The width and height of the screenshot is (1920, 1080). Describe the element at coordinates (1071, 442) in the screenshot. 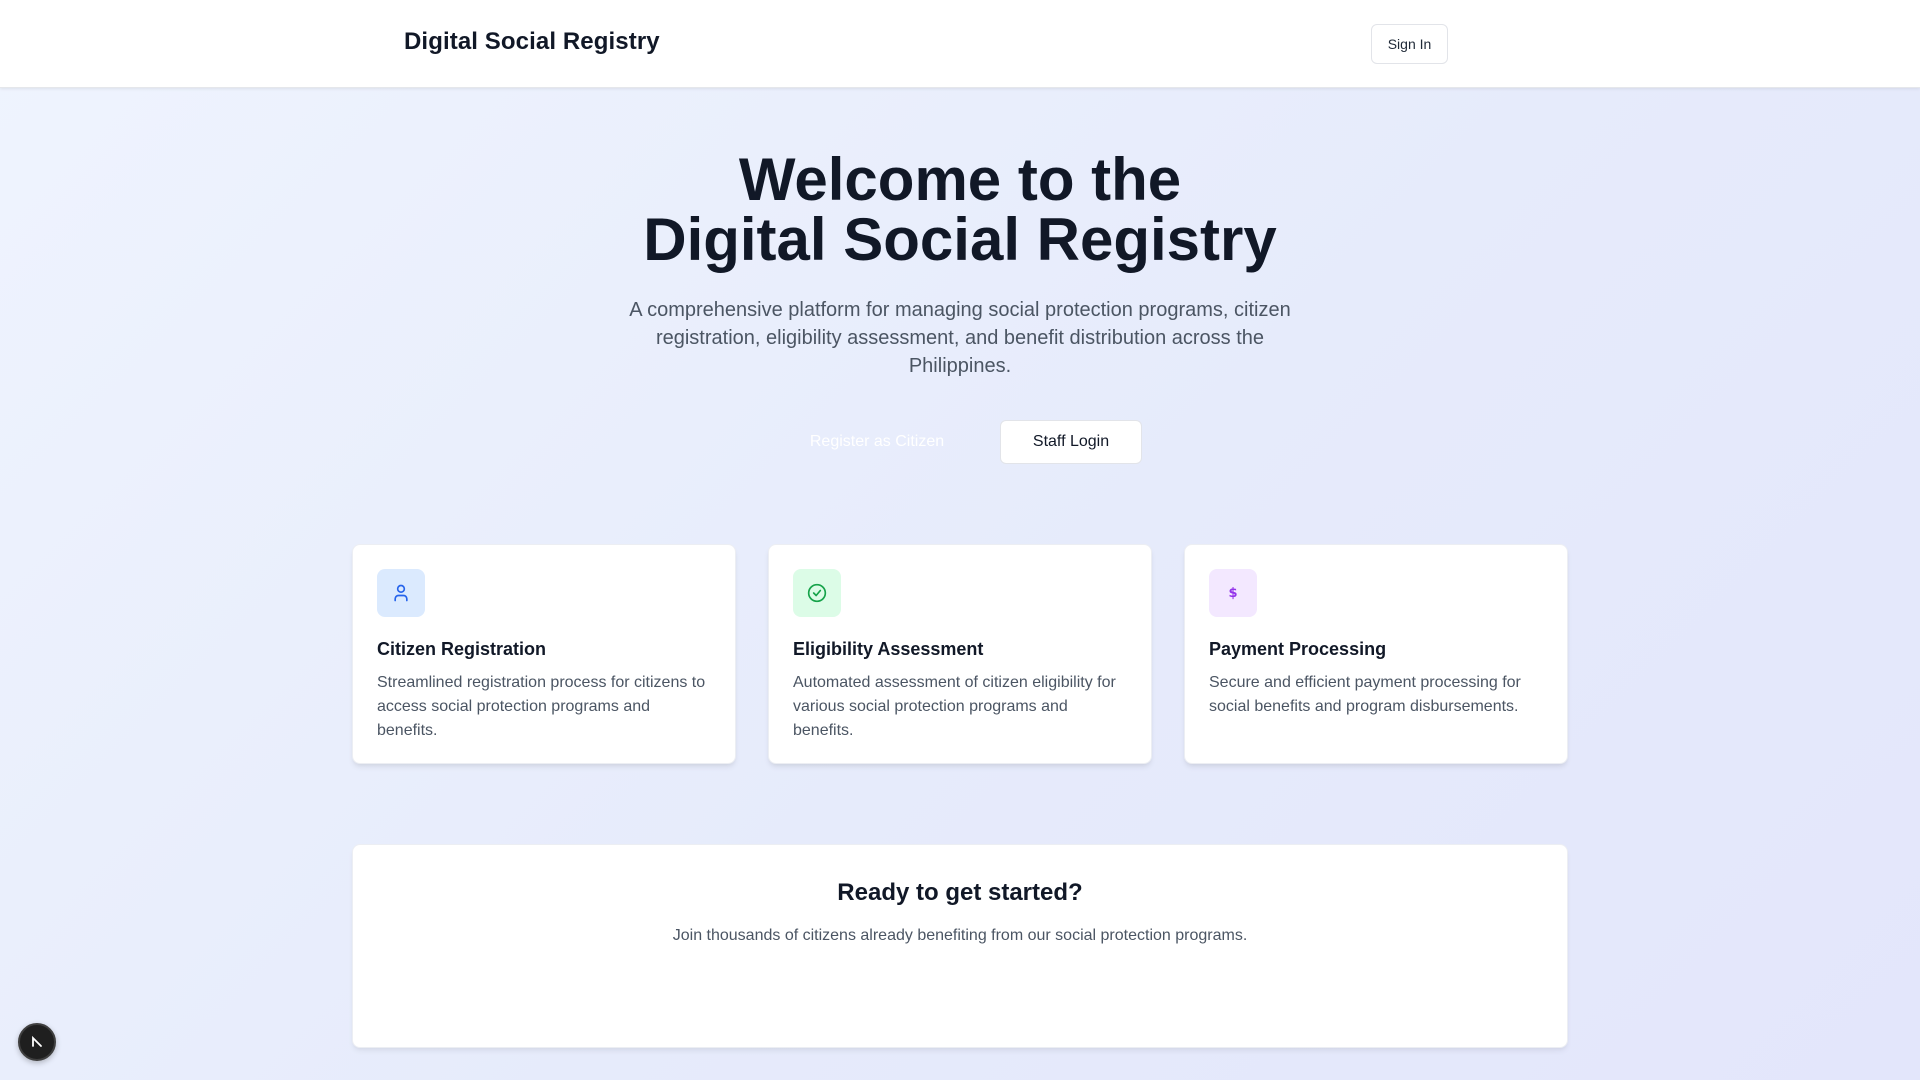

I see `staff-login-button: Staff Login` at that location.